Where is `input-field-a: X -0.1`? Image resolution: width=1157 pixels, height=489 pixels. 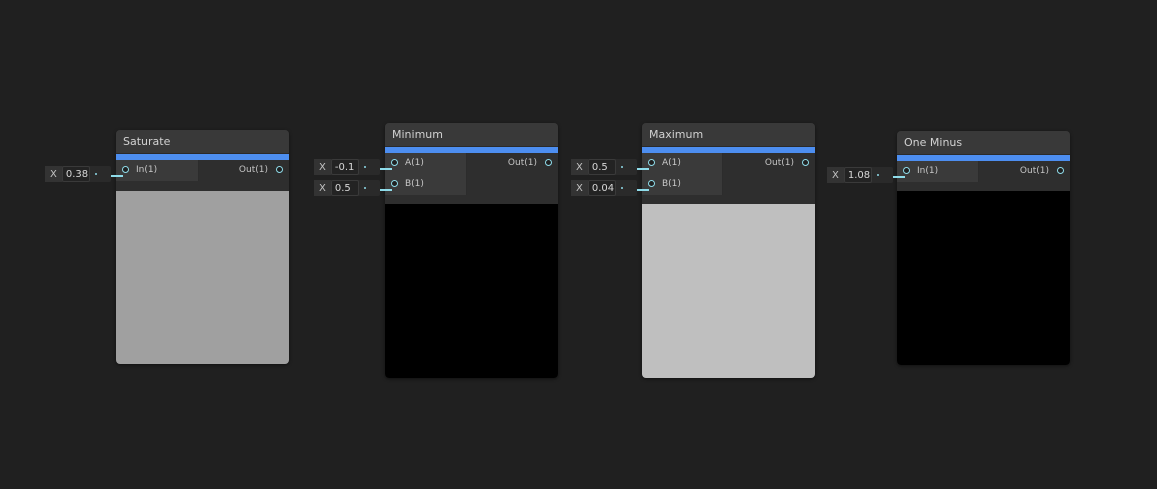
input-field-a: X -0.1 is located at coordinates (347, 167).